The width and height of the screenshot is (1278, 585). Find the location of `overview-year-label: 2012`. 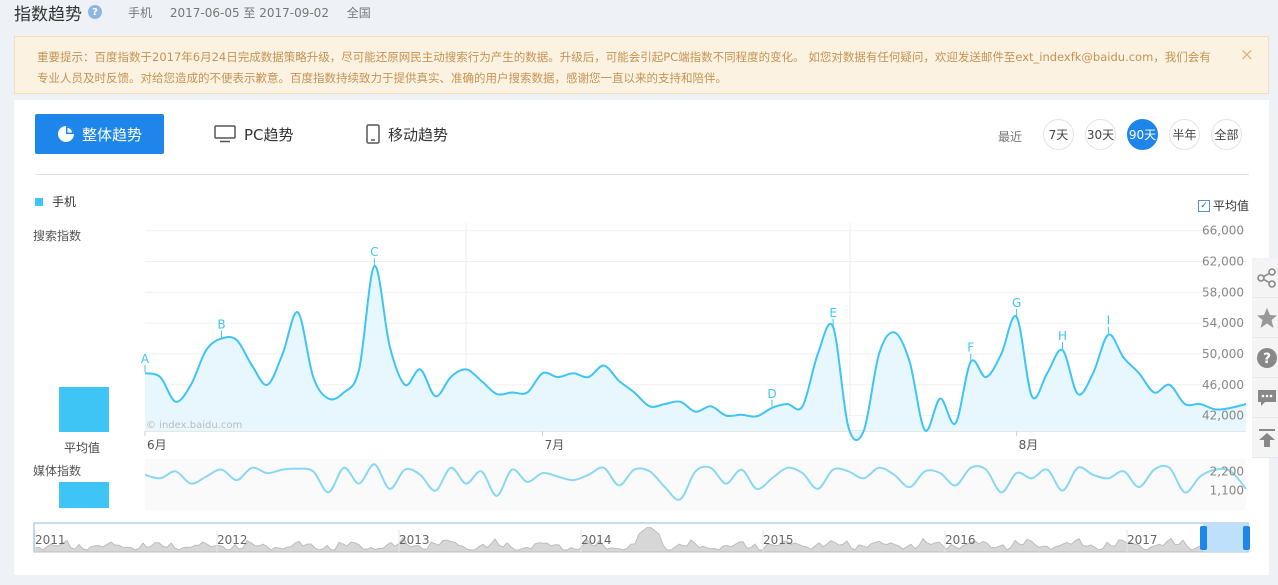

overview-year-label: 2012 is located at coordinates (232, 540).